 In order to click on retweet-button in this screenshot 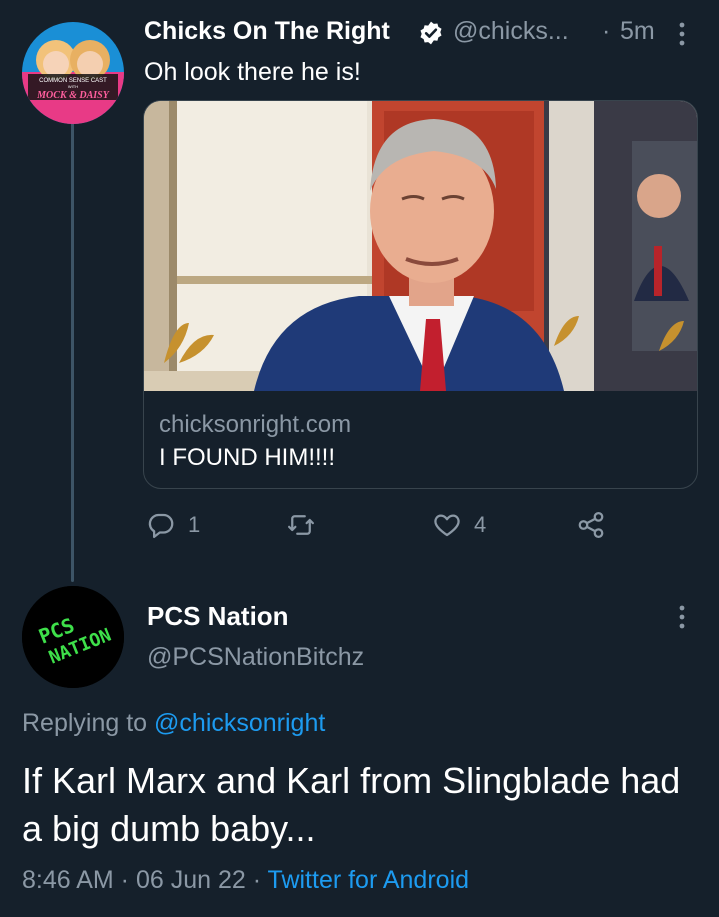, I will do `click(307, 525)`.